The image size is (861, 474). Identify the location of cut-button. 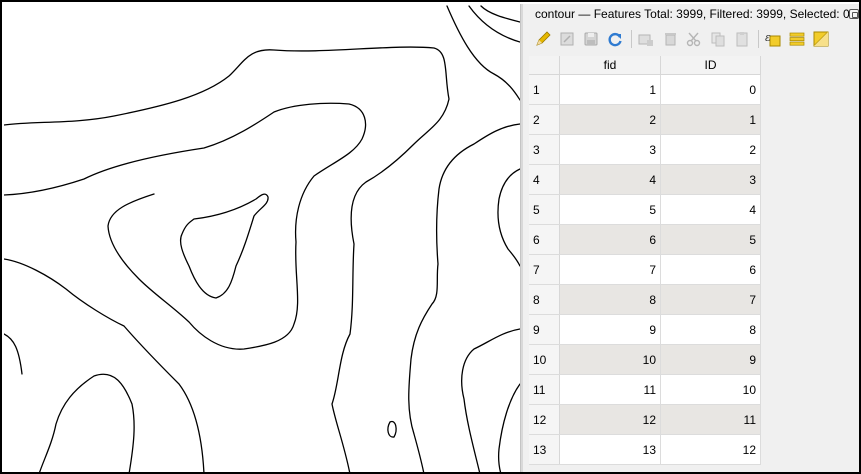
(694, 39).